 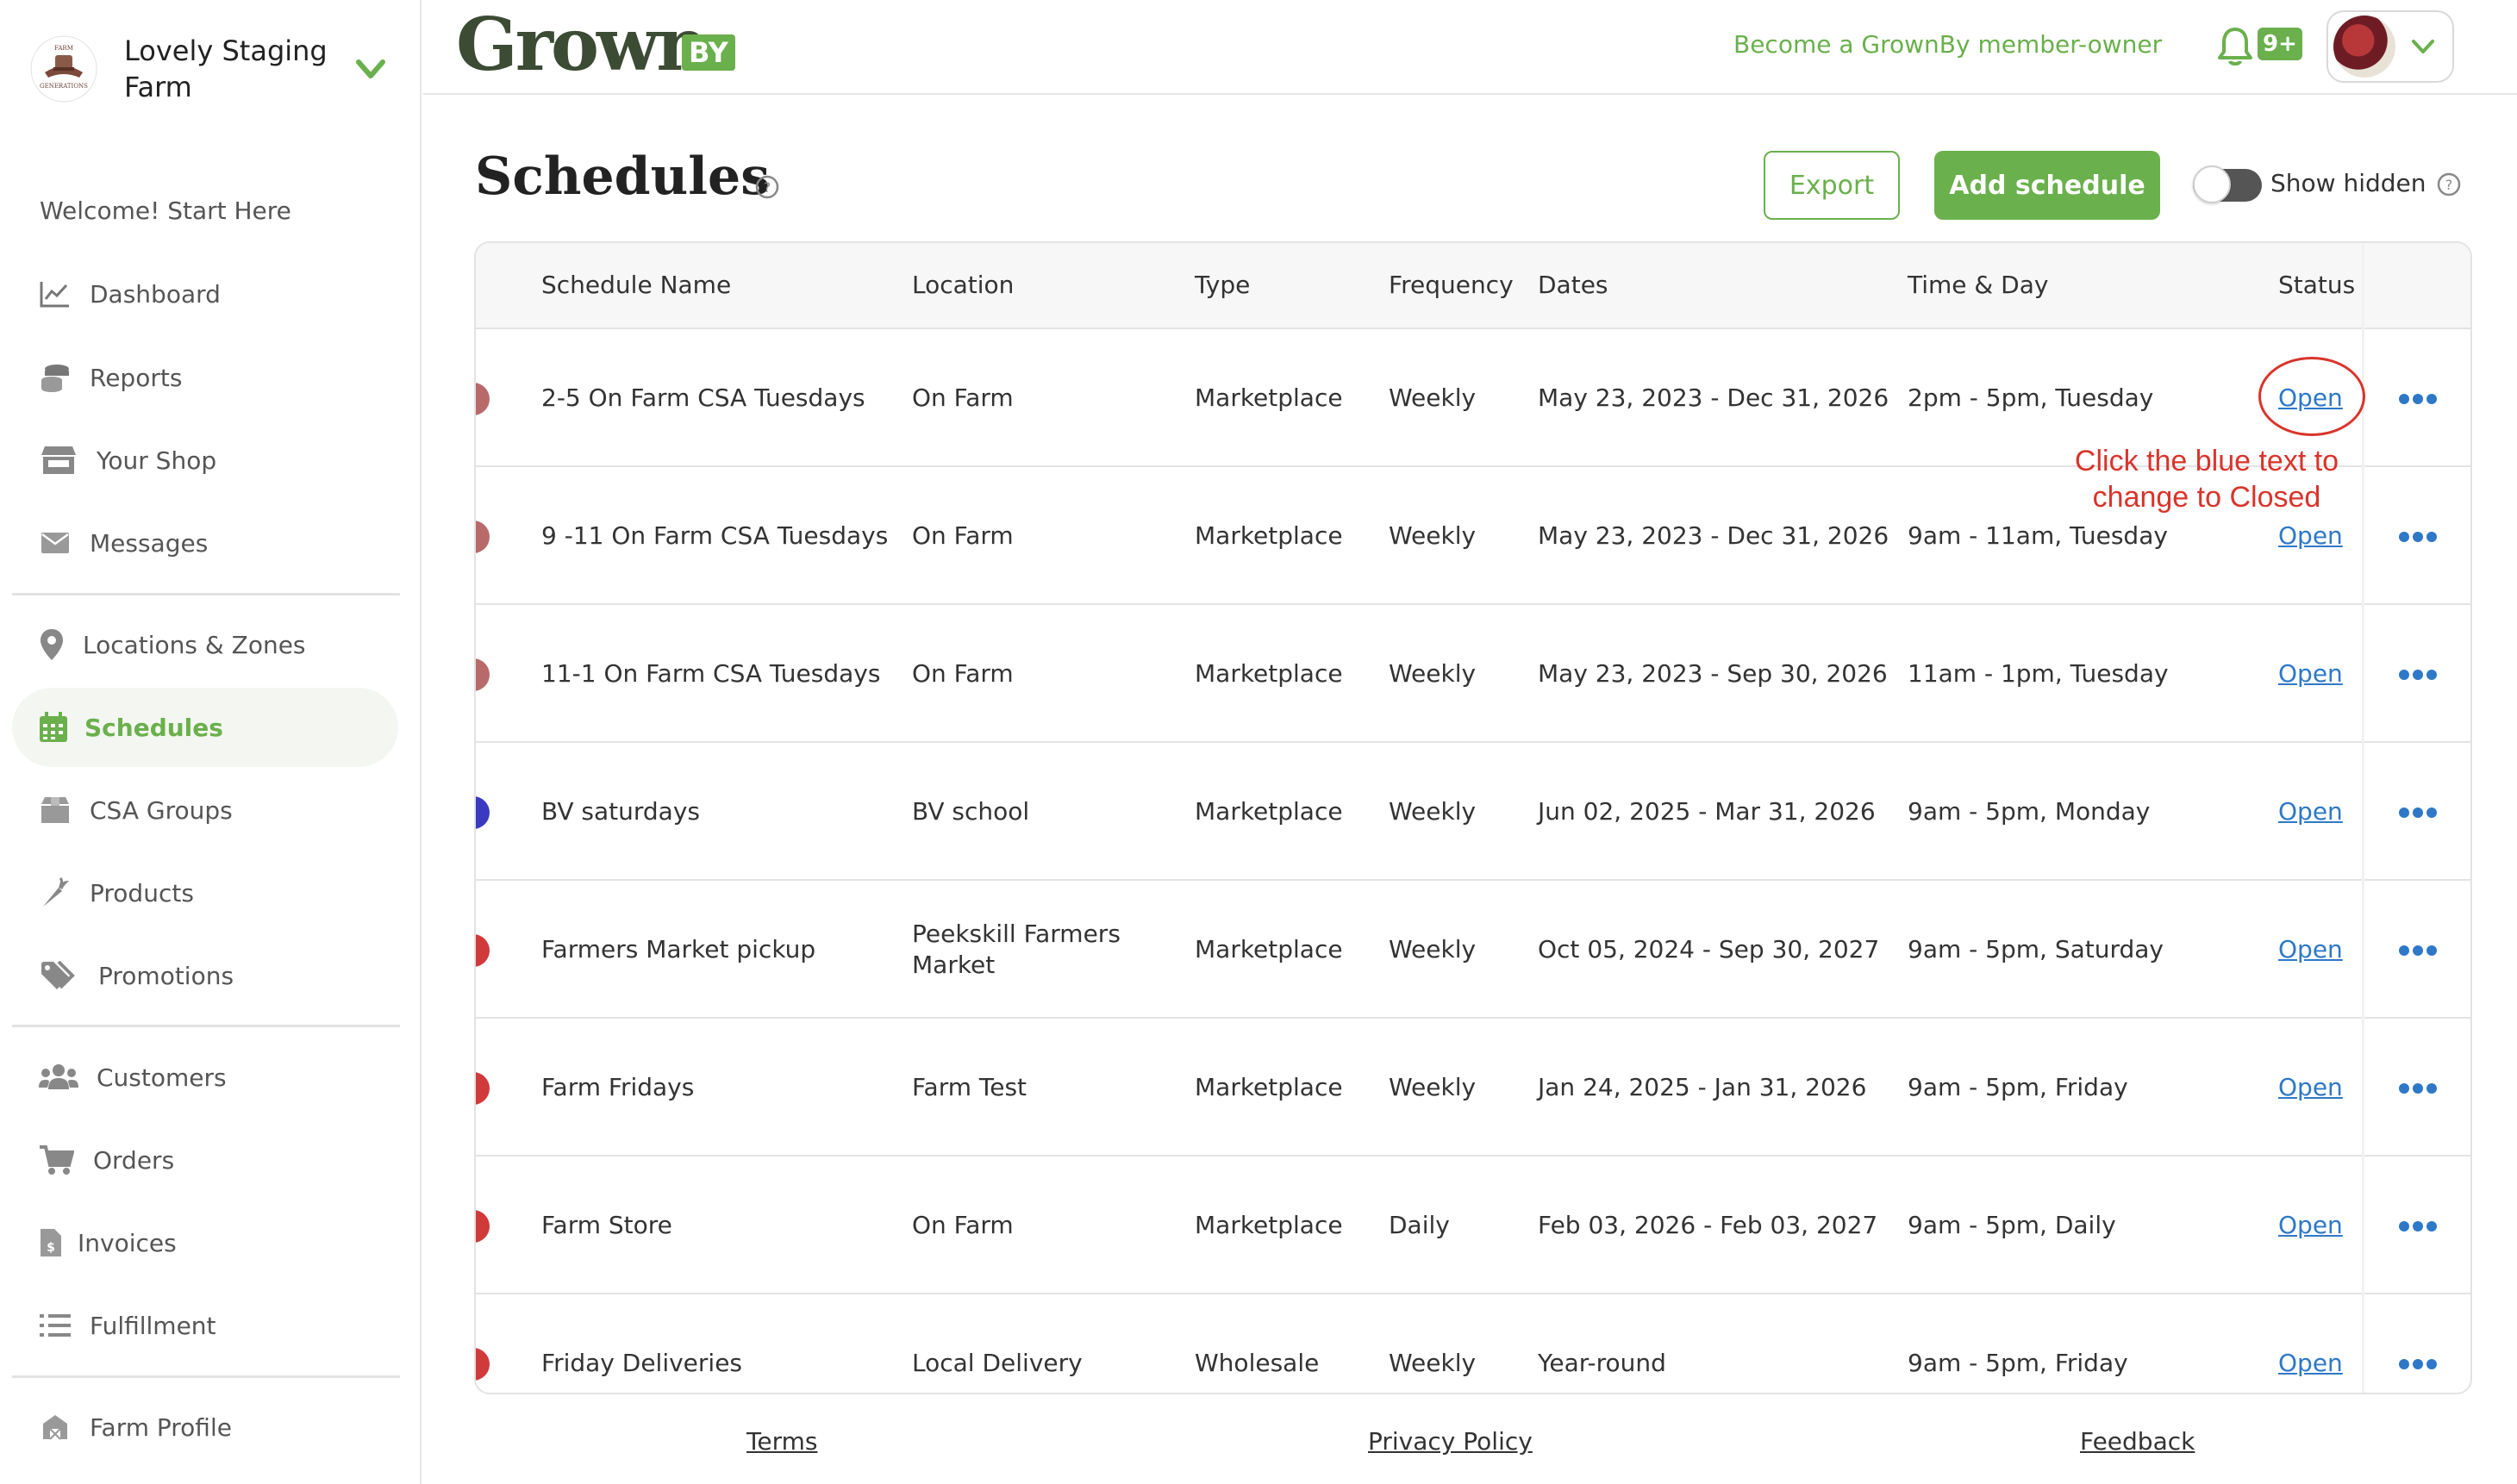 What do you see at coordinates (2212, 184) in the screenshot?
I see `toggle-knob` at bounding box center [2212, 184].